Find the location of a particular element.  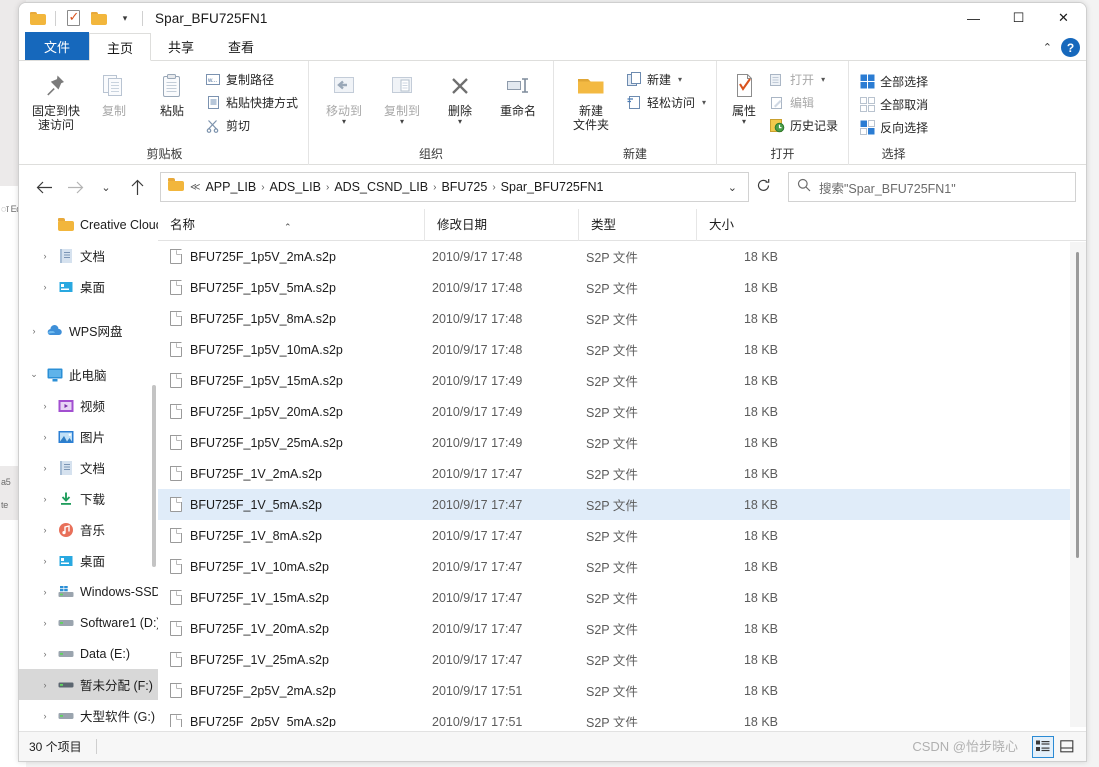

tab-file: 文件 is located at coordinates (57, 46).